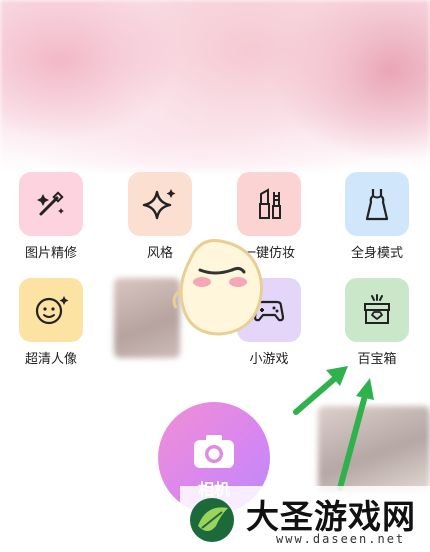 This screenshot has width=430, height=552. I want to click on watermark-text: 大圣游戏网, so click(331, 516).